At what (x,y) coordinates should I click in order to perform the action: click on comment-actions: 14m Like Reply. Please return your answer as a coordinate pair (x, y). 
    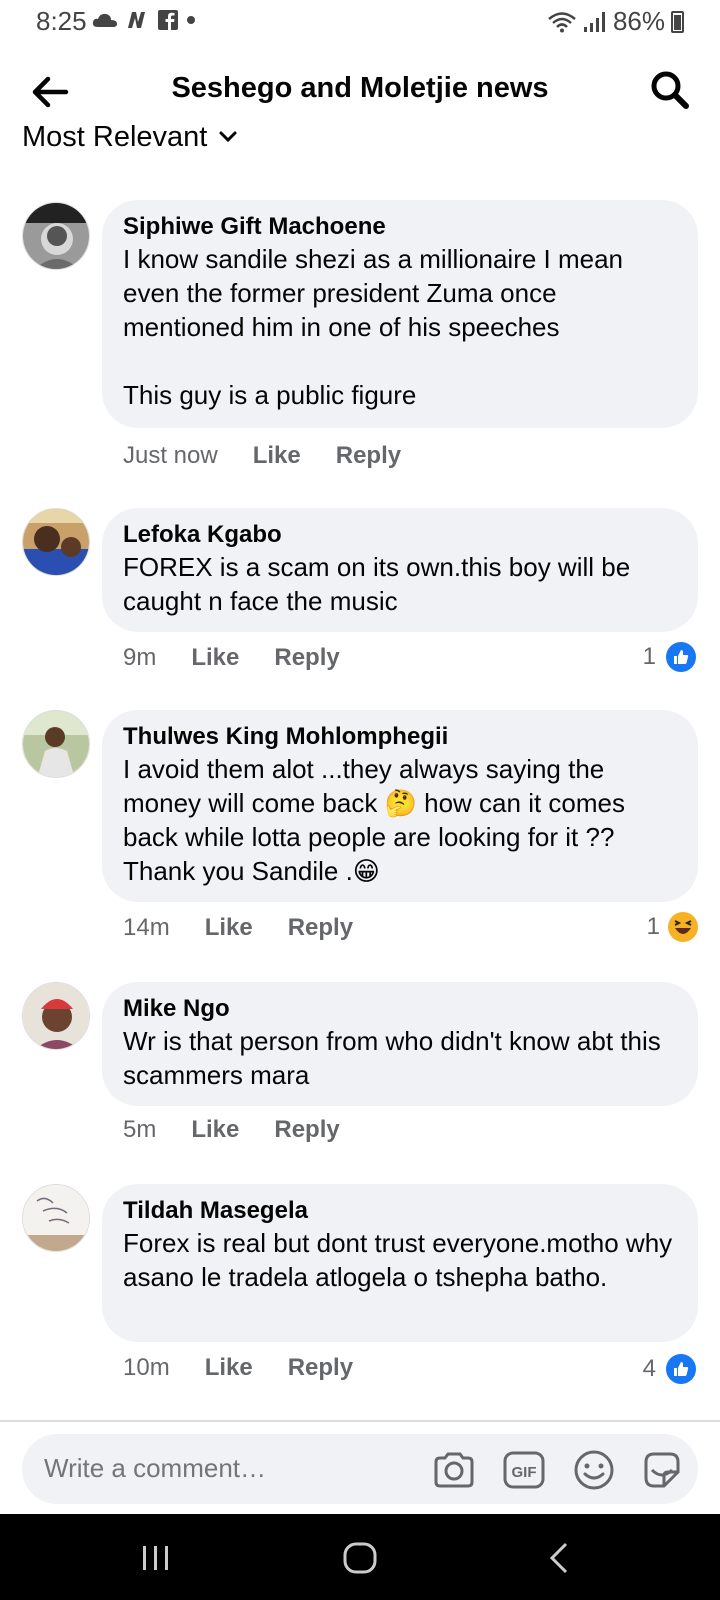
    Looking at the image, I should click on (238, 928).